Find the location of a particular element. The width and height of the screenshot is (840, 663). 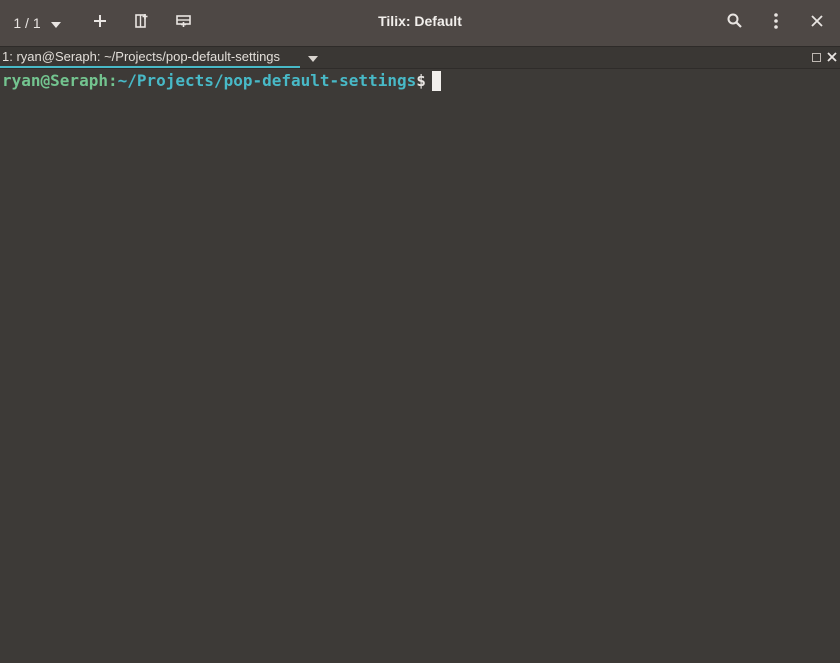

maximize-terminal-button is located at coordinates (816, 58).